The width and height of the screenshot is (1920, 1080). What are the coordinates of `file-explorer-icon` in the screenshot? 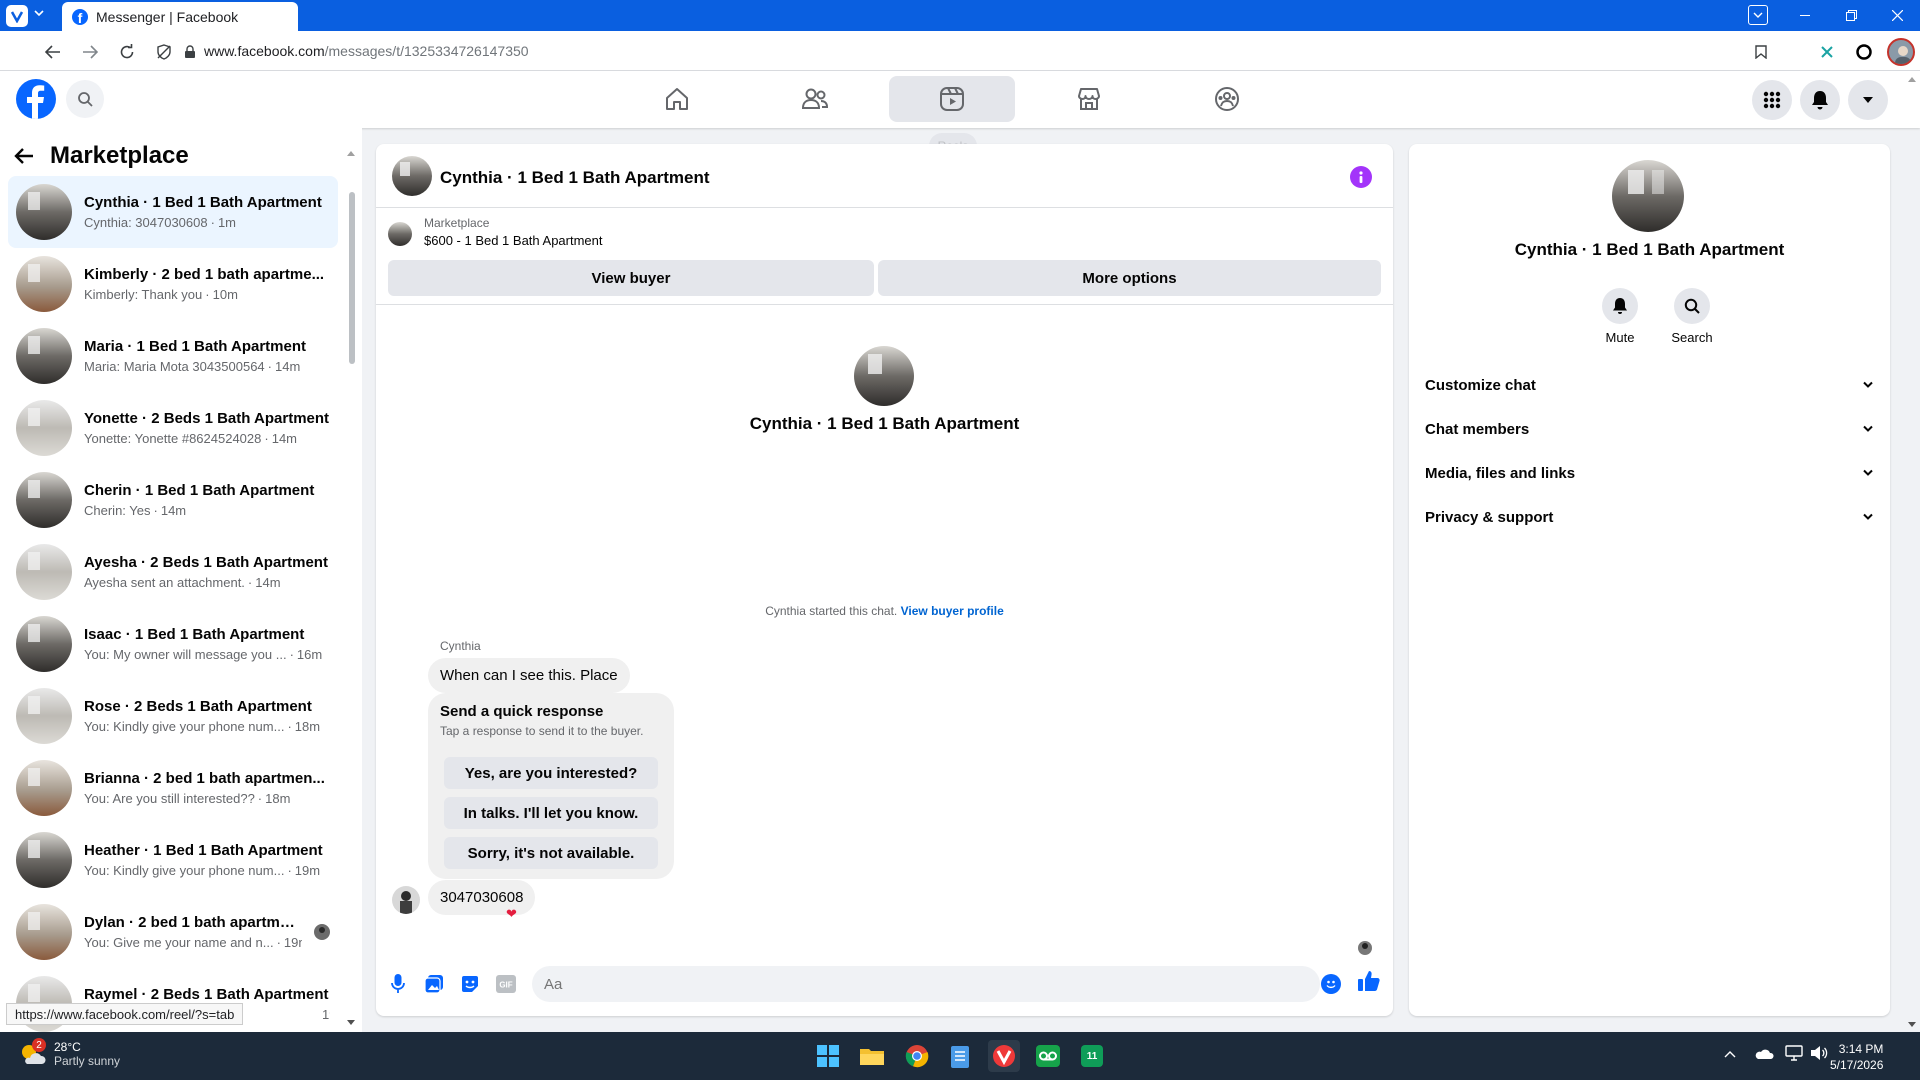 It's located at (872, 1056).